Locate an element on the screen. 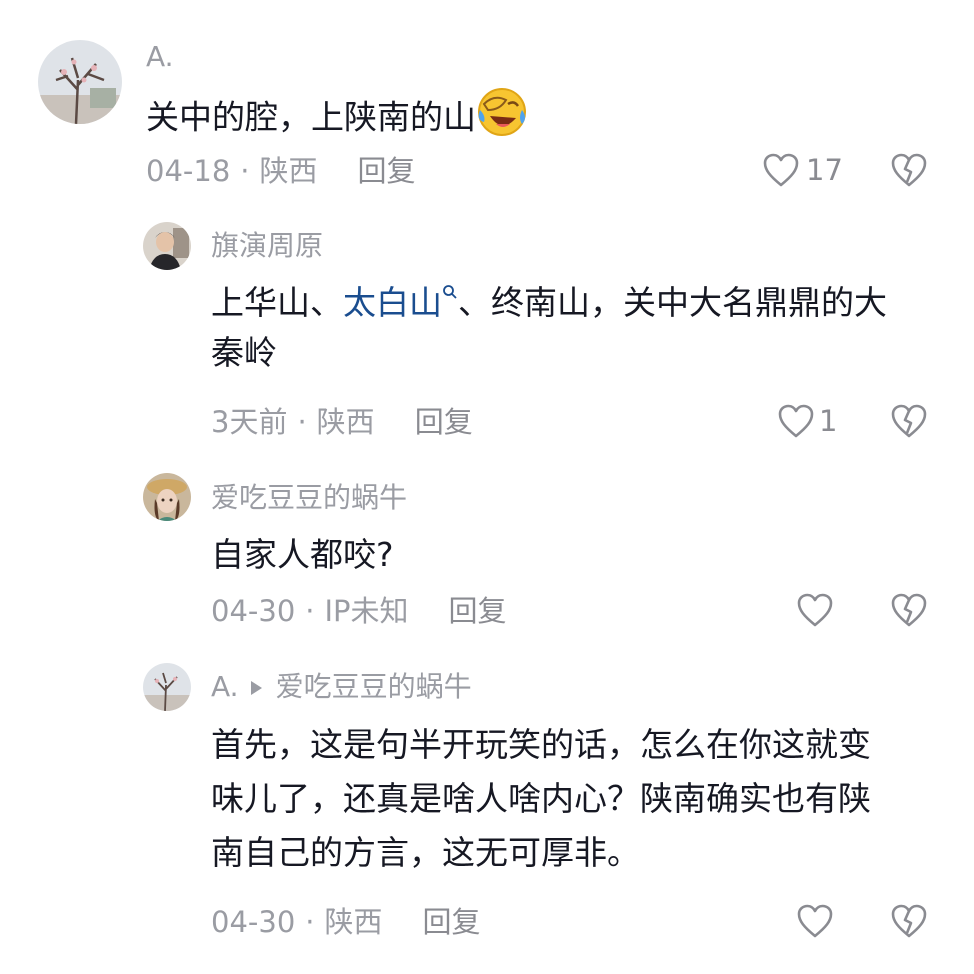 The height and width of the screenshot is (974, 974). like-count: 1 is located at coordinates (828, 421).